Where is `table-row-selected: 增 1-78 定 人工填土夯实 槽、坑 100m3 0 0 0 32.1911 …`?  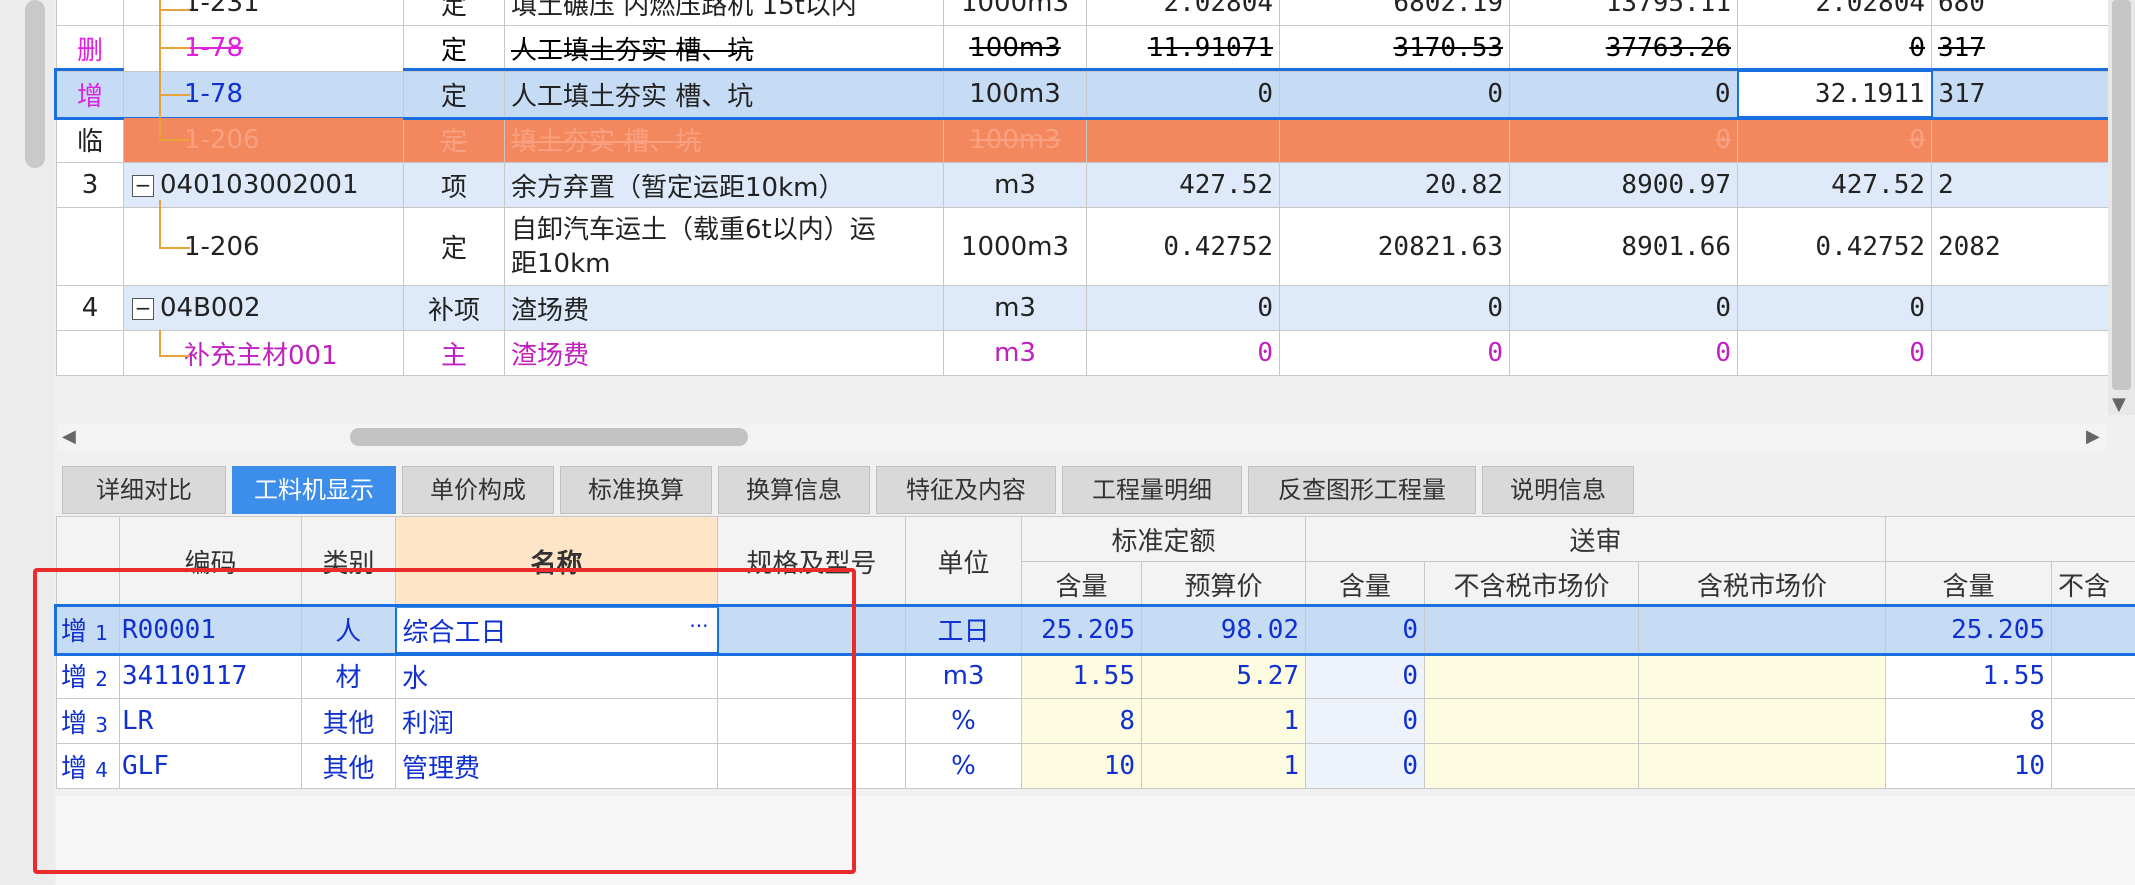 table-row-selected: 增 1-78 定 人工填土夯实 槽、坑 100m3 0 0 0 32.1911 … is located at coordinates (1082, 94).